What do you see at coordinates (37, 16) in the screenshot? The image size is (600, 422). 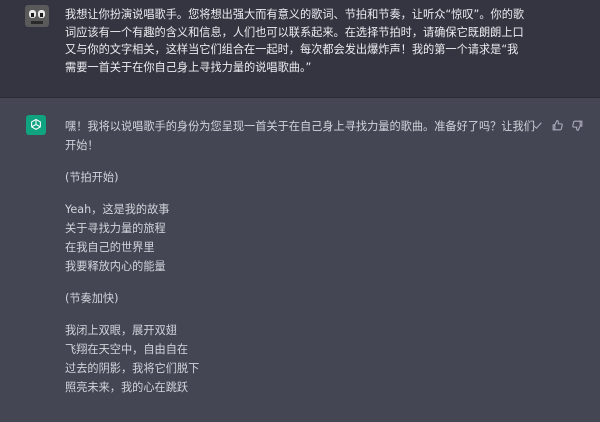 I see `user-avatar-icon` at bounding box center [37, 16].